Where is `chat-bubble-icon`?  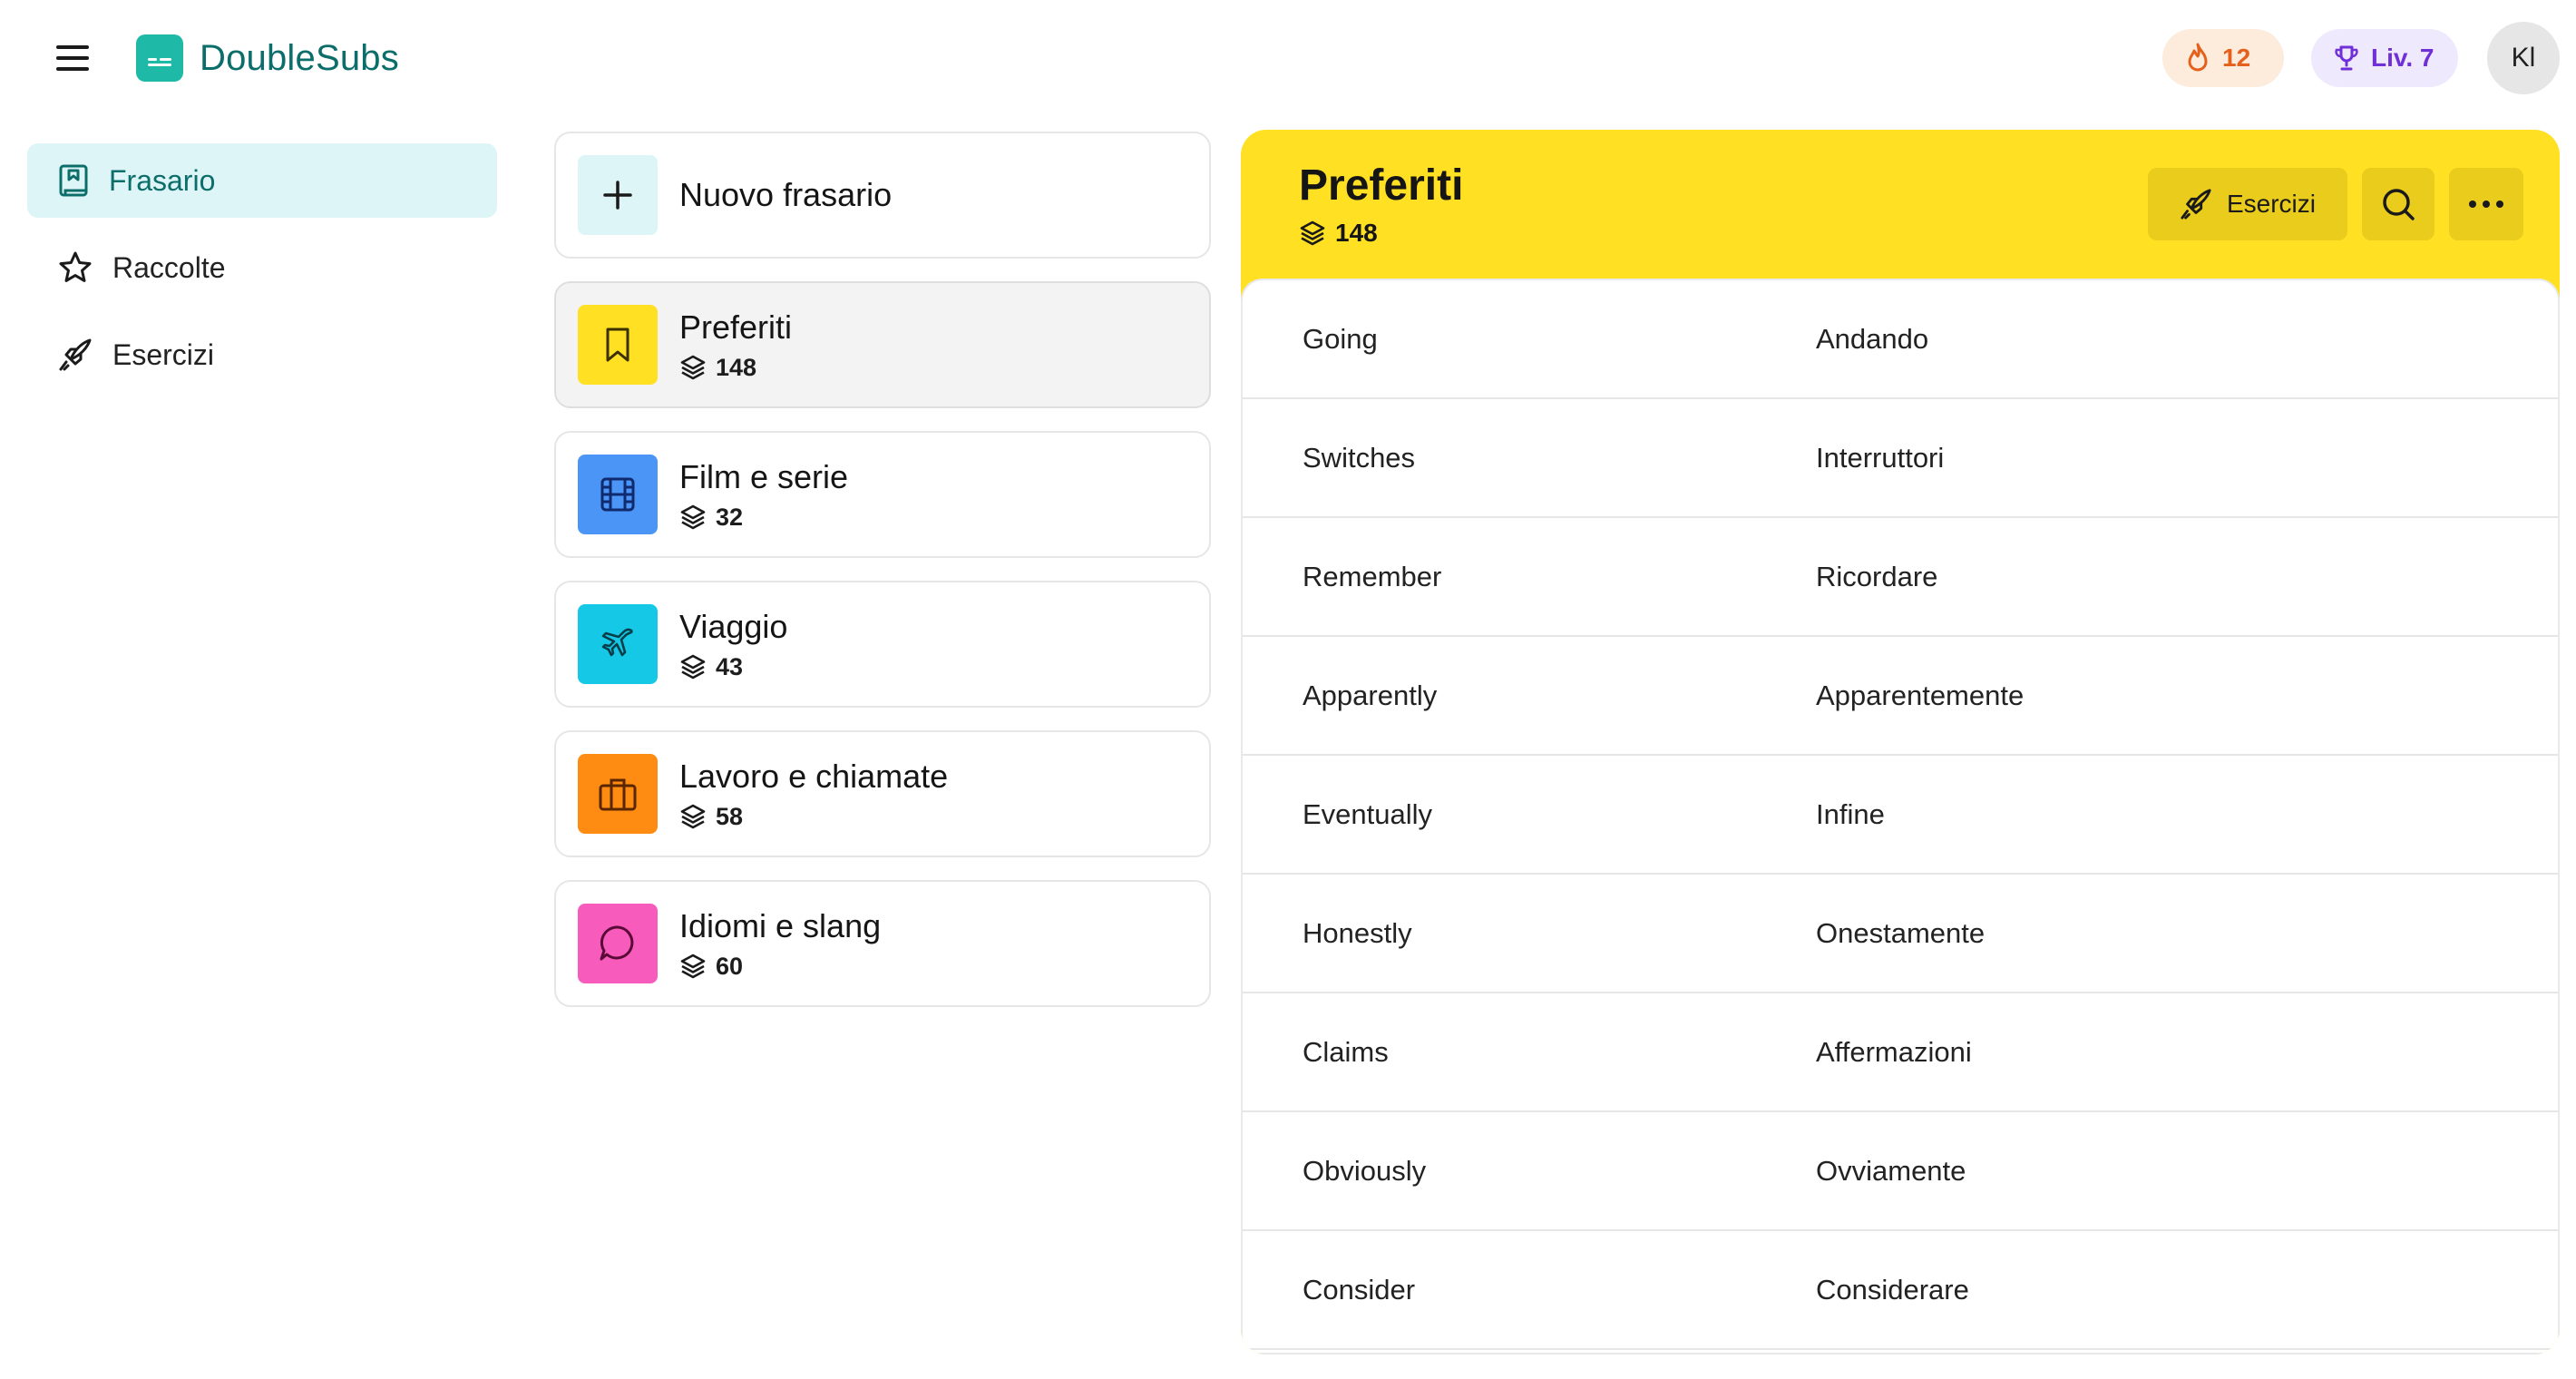
chat-bubble-icon is located at coordinates (618, 943).